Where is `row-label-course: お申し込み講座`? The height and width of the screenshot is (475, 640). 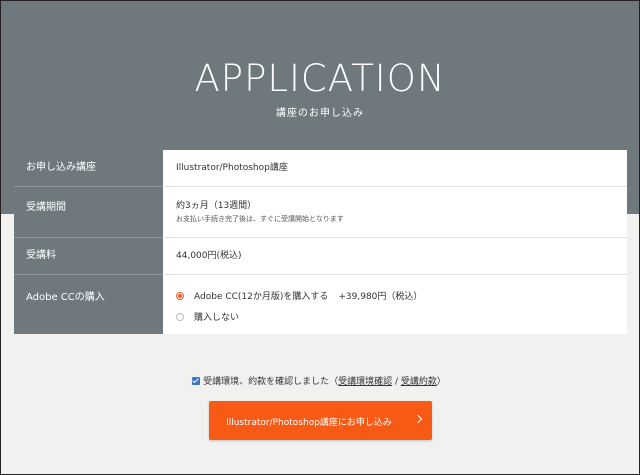 row-label-course: お申し込み講座 is located at coordinates (88, 168).